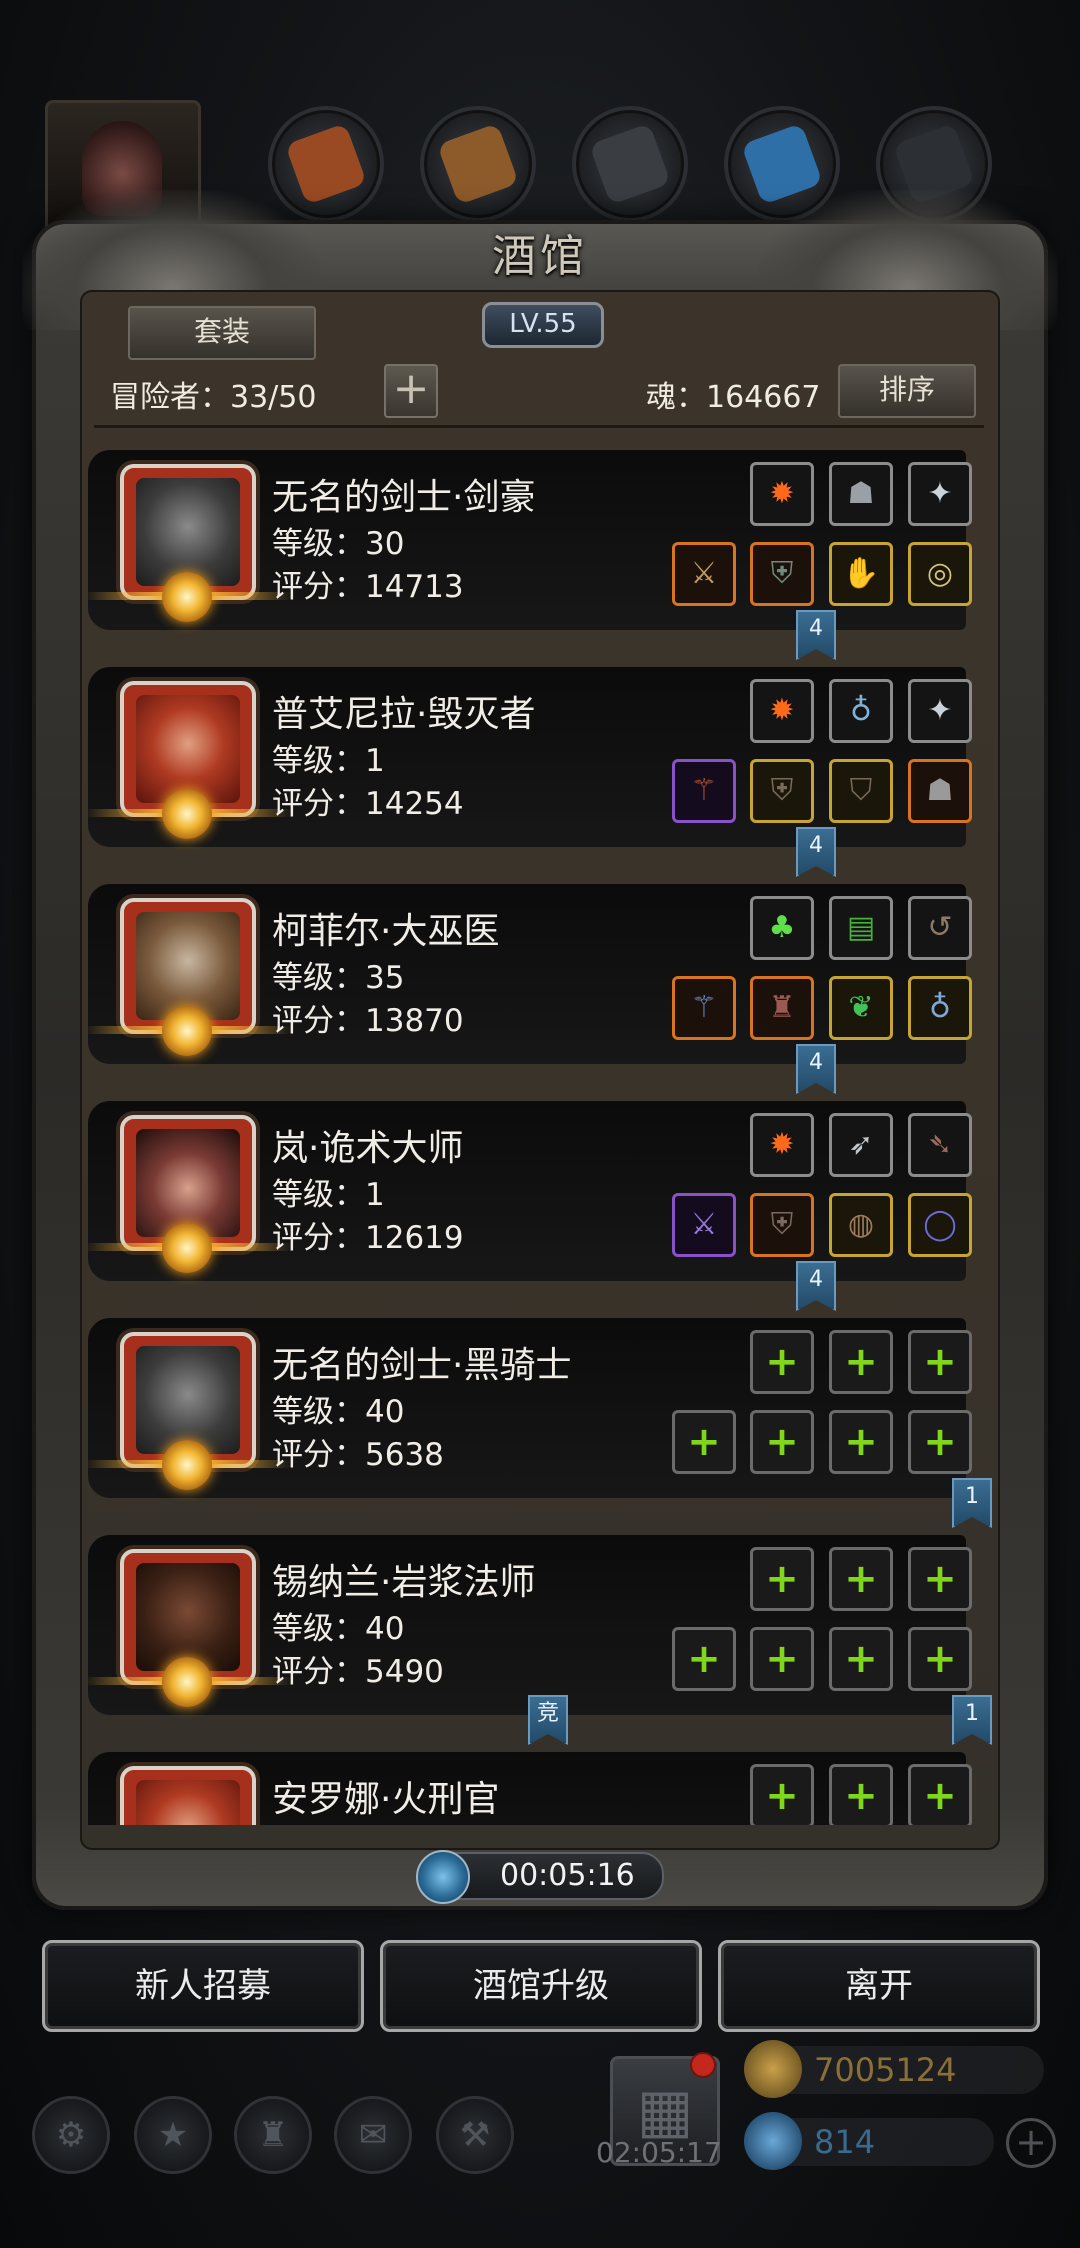  Describe the element at coordinates (703, 2065) in the screenshot. I see `notification-dot` at that location.